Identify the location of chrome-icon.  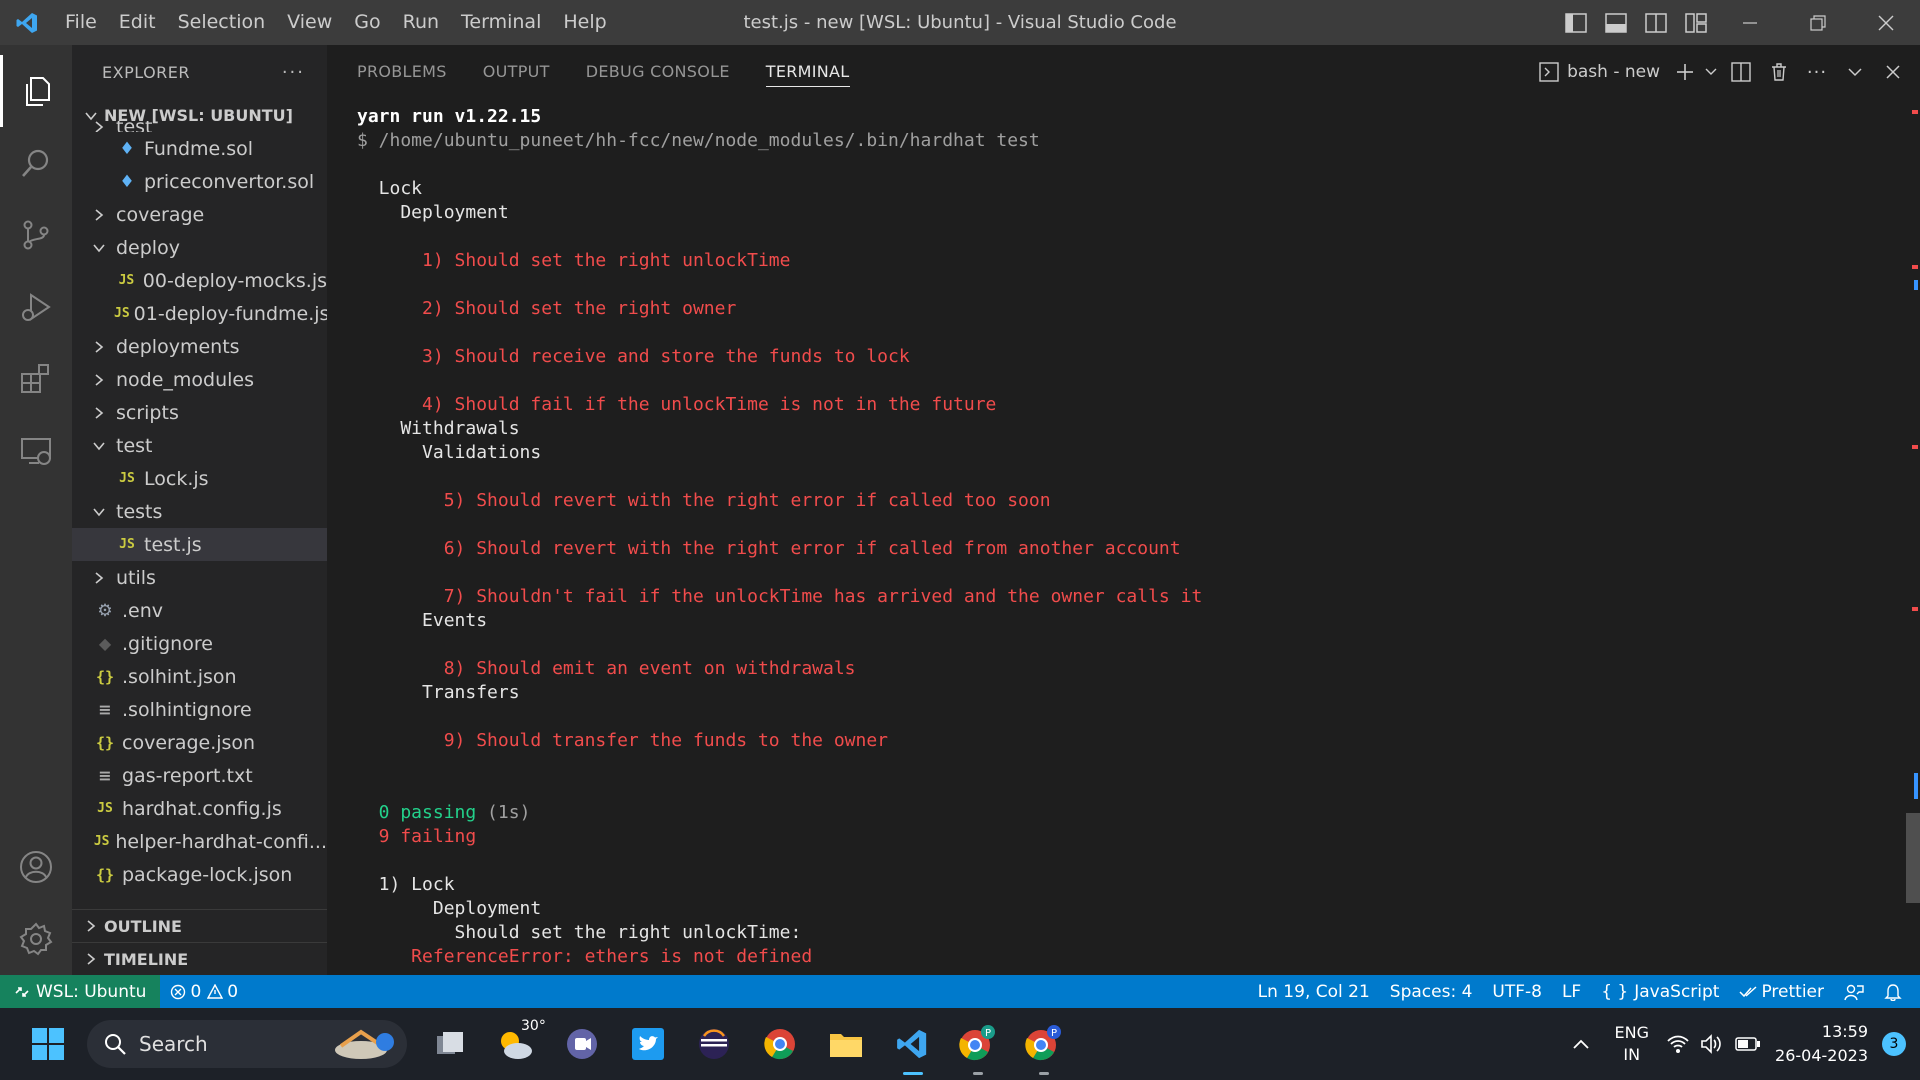
(780, 1044).